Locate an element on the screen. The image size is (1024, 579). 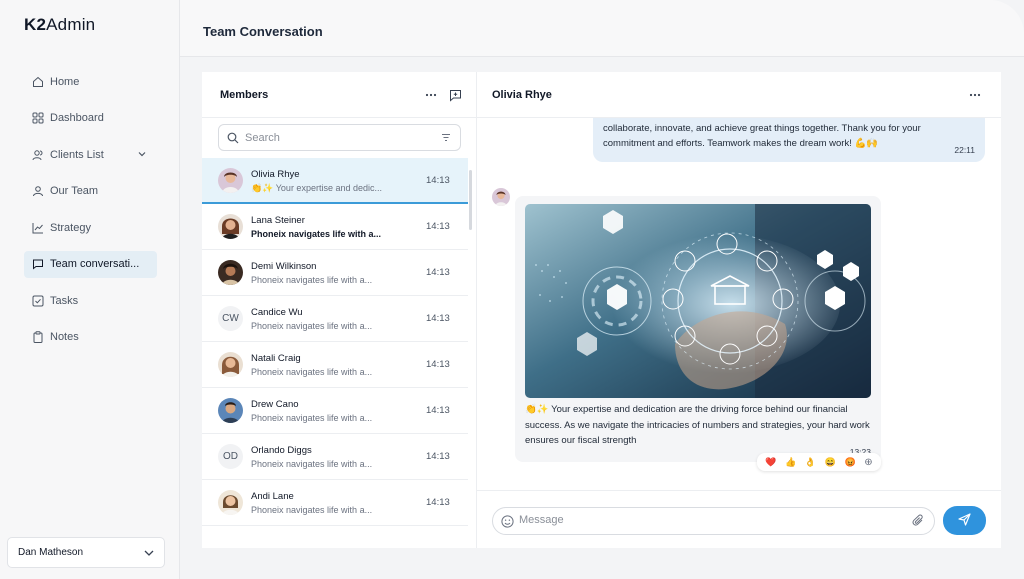
sidebar-item-label: Our Team is located at coordinates (74, 191).